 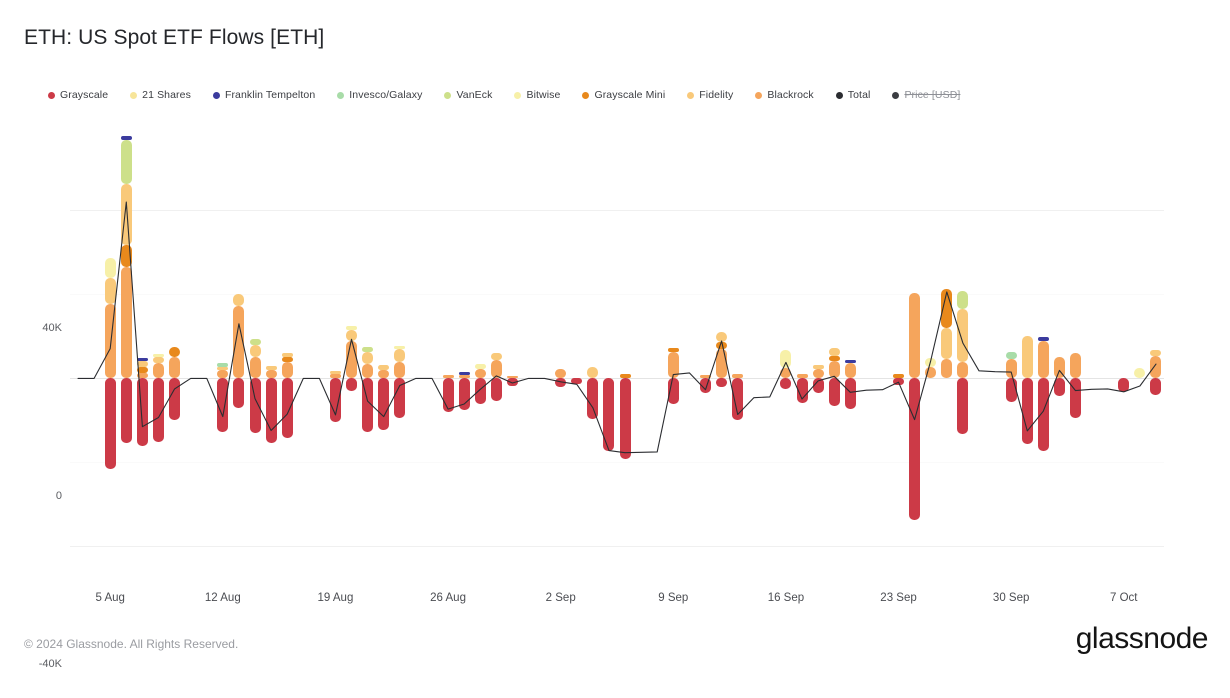 What do you see at coordinates (786, 598) in the screenshot?
I see `x-axis-tick-label: 16 Sep` at bounding box center [786, 598].